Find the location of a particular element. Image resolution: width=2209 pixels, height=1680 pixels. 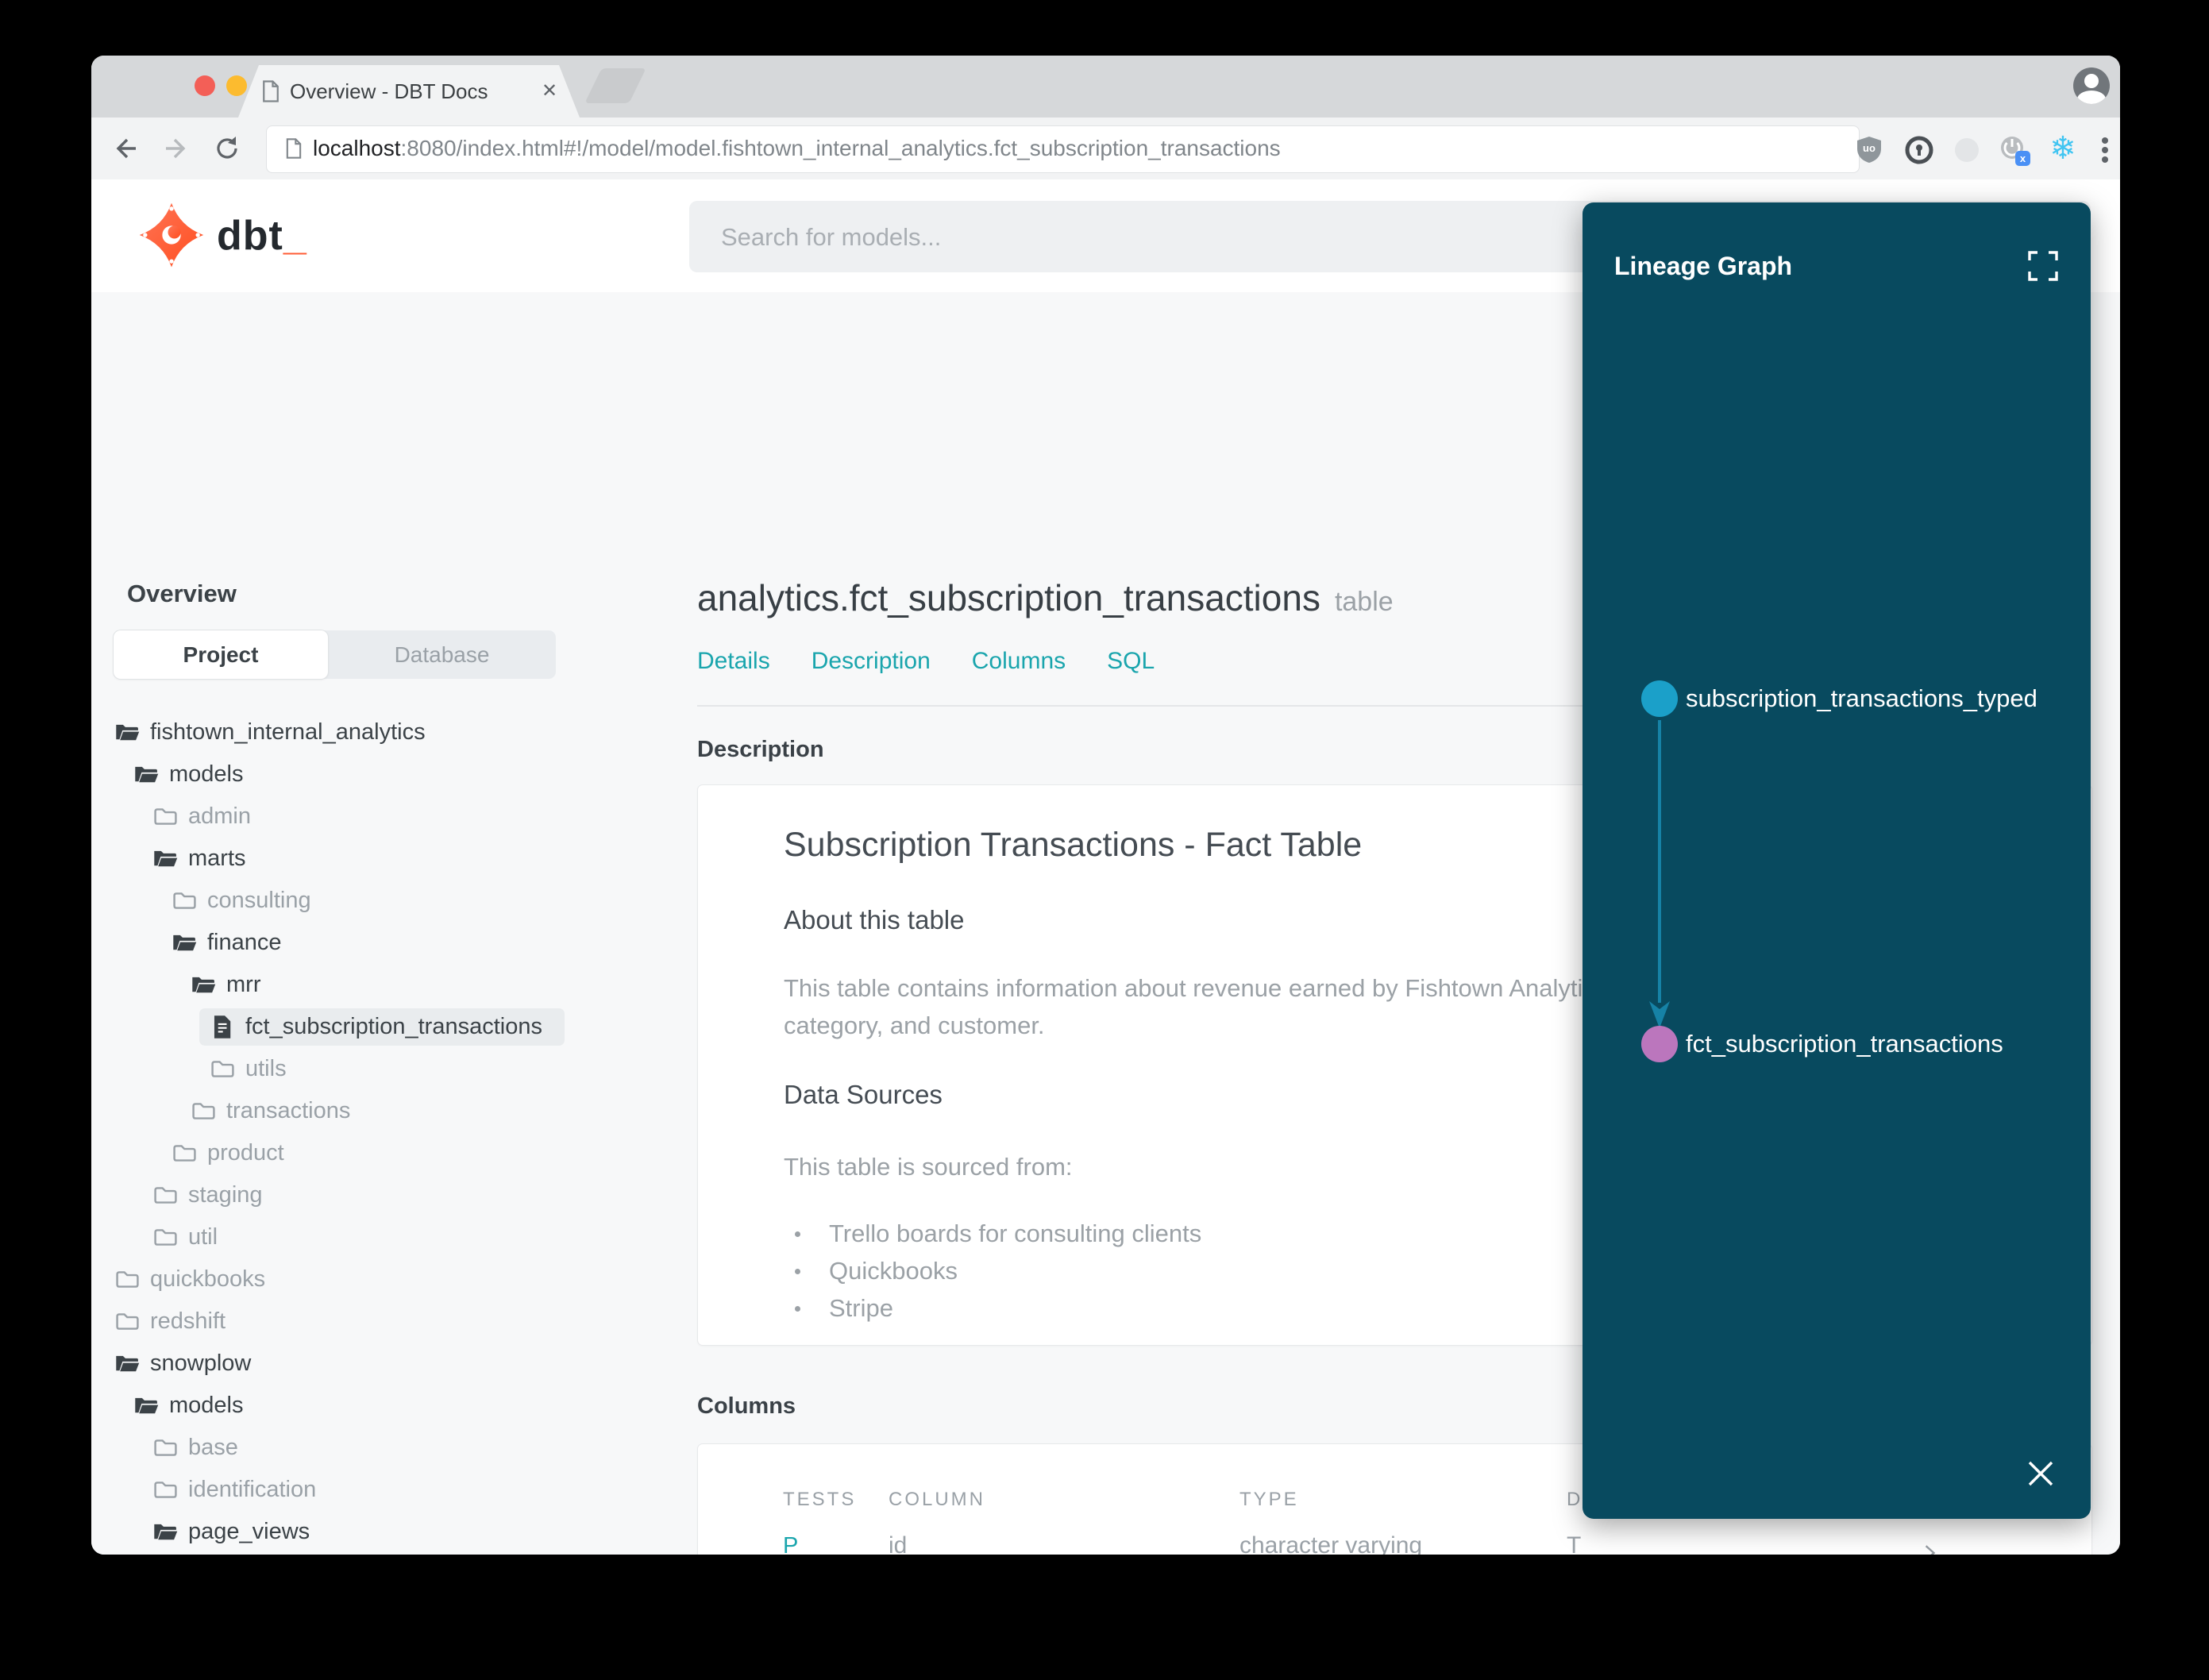

sidebar-item-redshift: redshift is located at coordinates (391, 1321).